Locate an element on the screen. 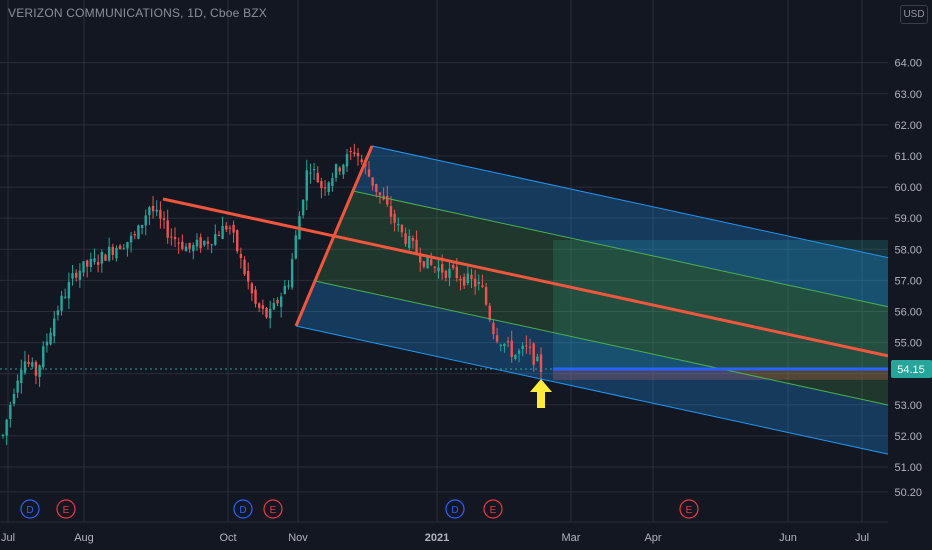 This screenshot has height=550, width=932. time-tick-label: 2021 is located at coordinates (437, 538).